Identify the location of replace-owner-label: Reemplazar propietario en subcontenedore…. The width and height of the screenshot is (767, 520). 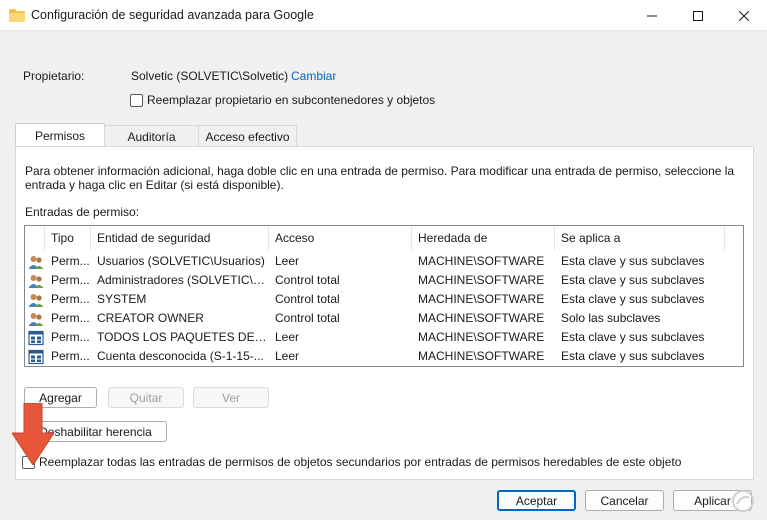
(291, 100).